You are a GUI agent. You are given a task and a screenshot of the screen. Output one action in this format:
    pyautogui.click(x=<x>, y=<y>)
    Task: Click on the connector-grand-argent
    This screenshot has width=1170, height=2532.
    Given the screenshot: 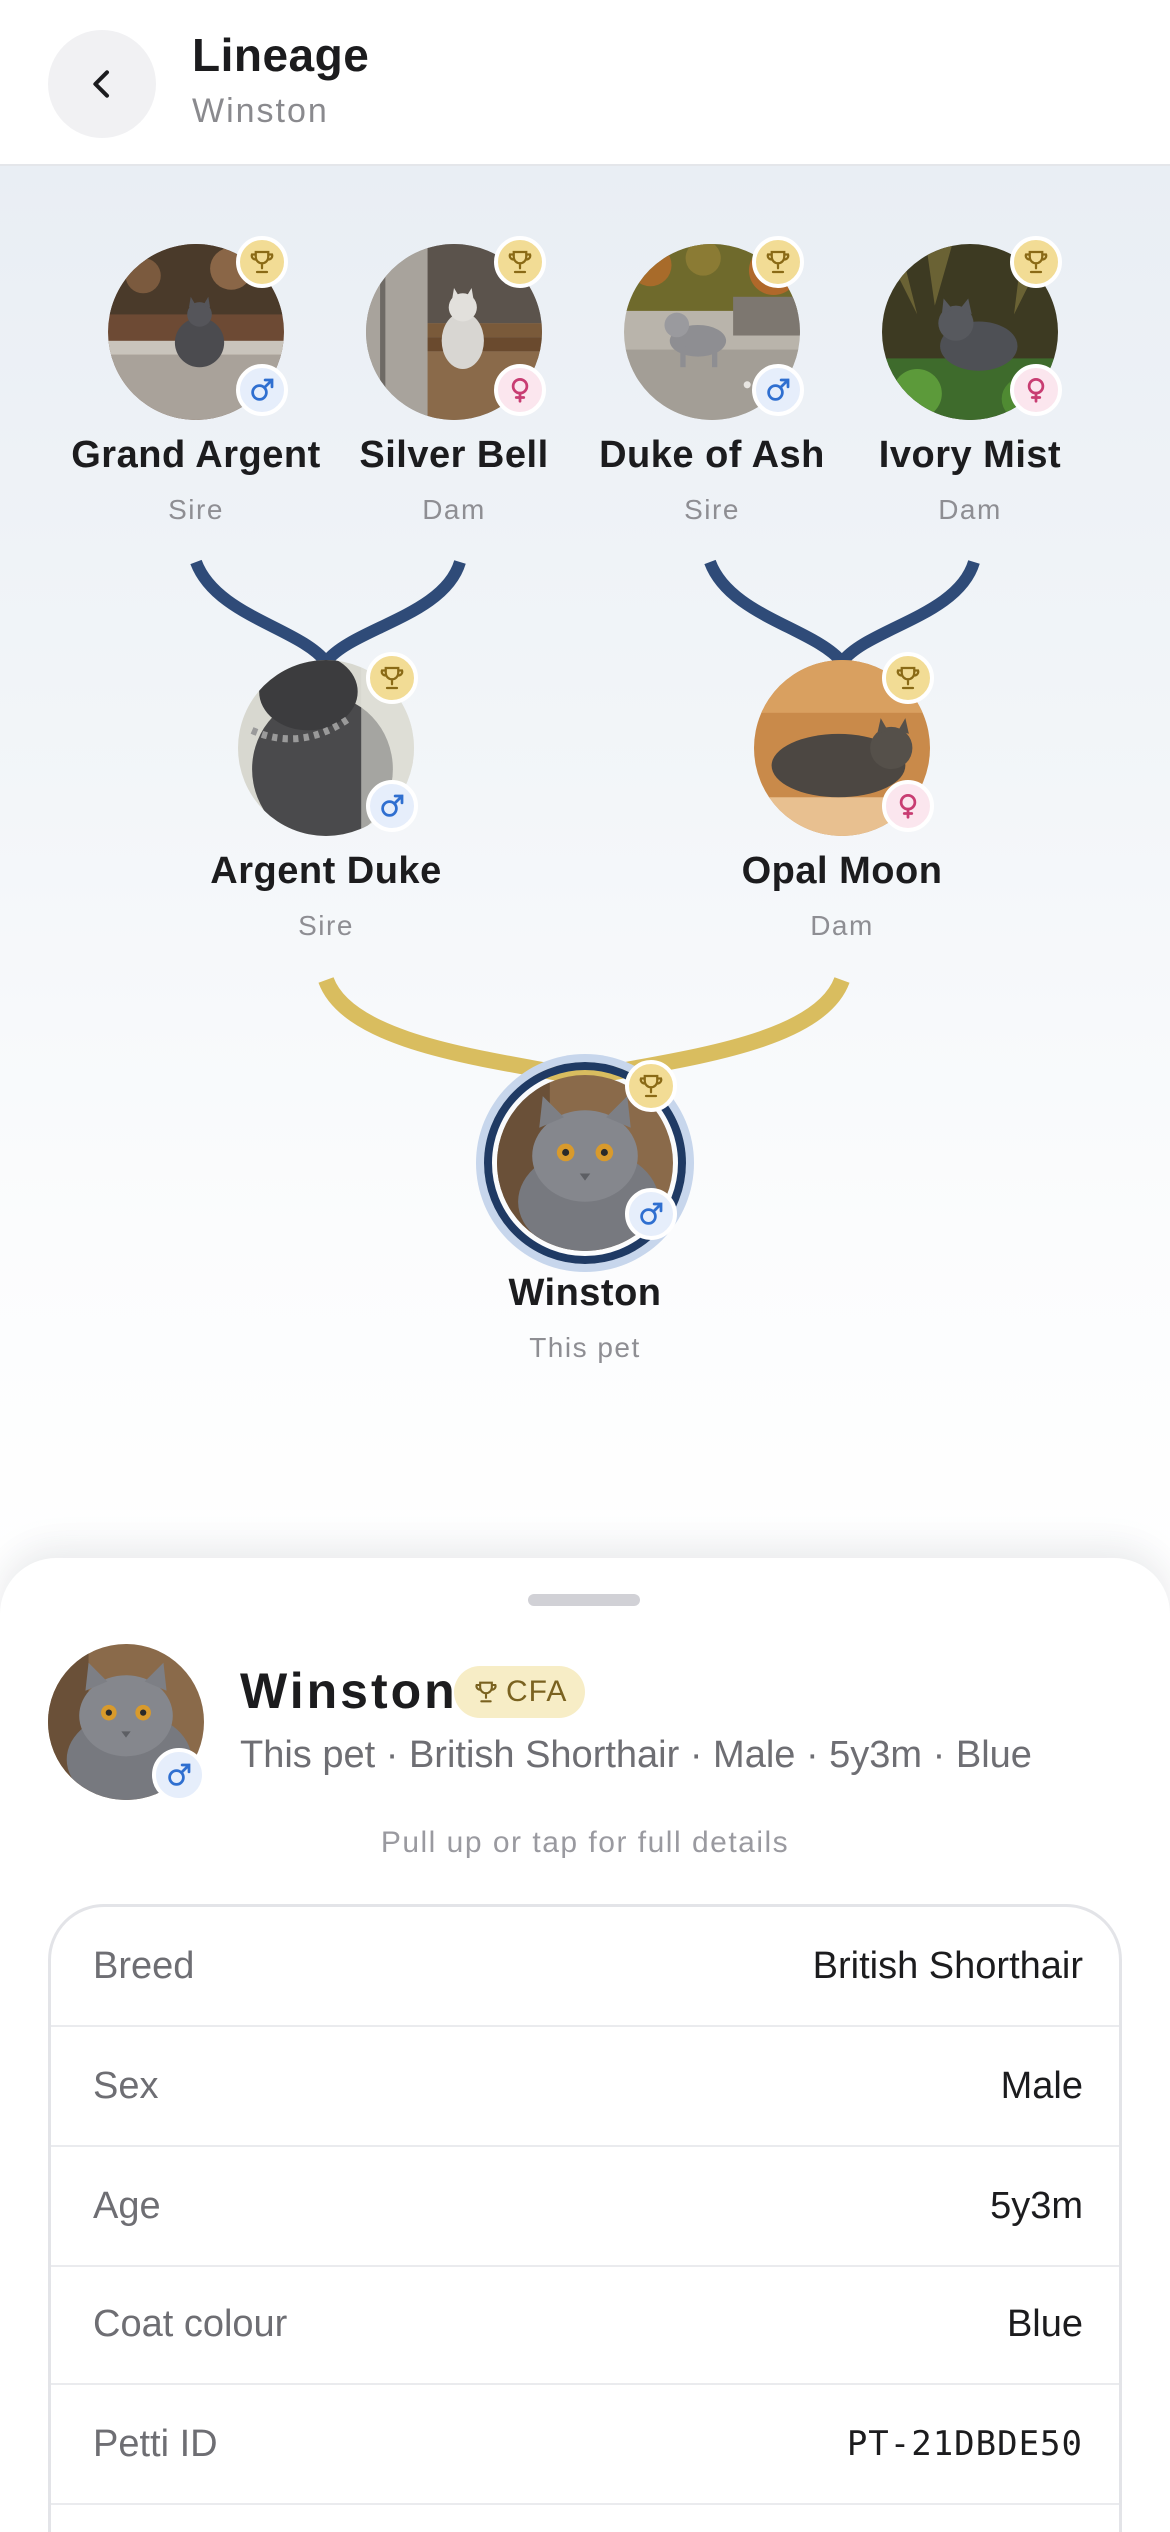 What is the action you would take?
    pyautogui.click(x=260, y=612)
    